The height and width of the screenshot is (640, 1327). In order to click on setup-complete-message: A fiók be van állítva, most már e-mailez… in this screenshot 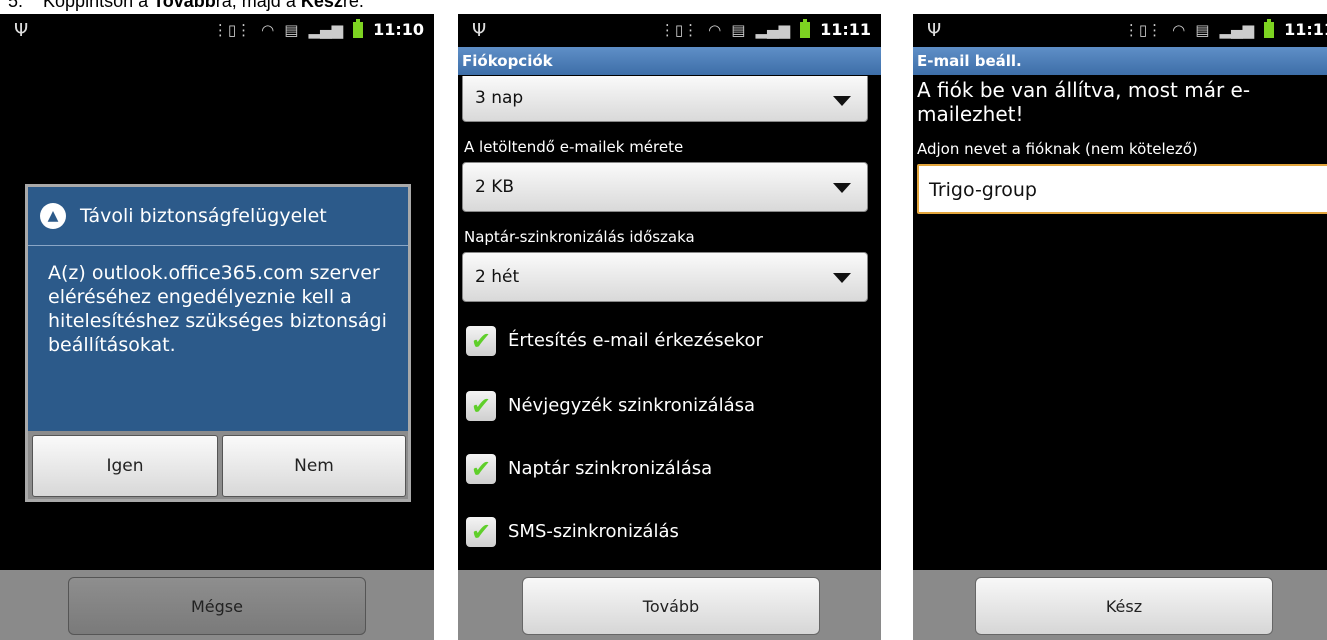, I will do `click(1084, 102)`.